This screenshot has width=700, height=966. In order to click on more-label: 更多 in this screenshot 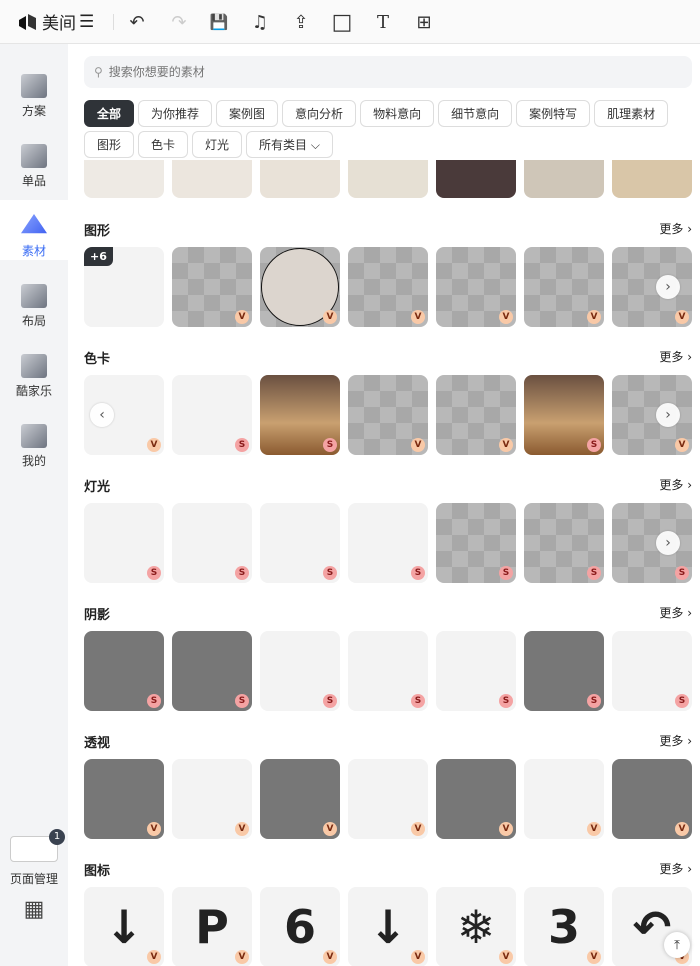, I will do `click(671, 229)`.